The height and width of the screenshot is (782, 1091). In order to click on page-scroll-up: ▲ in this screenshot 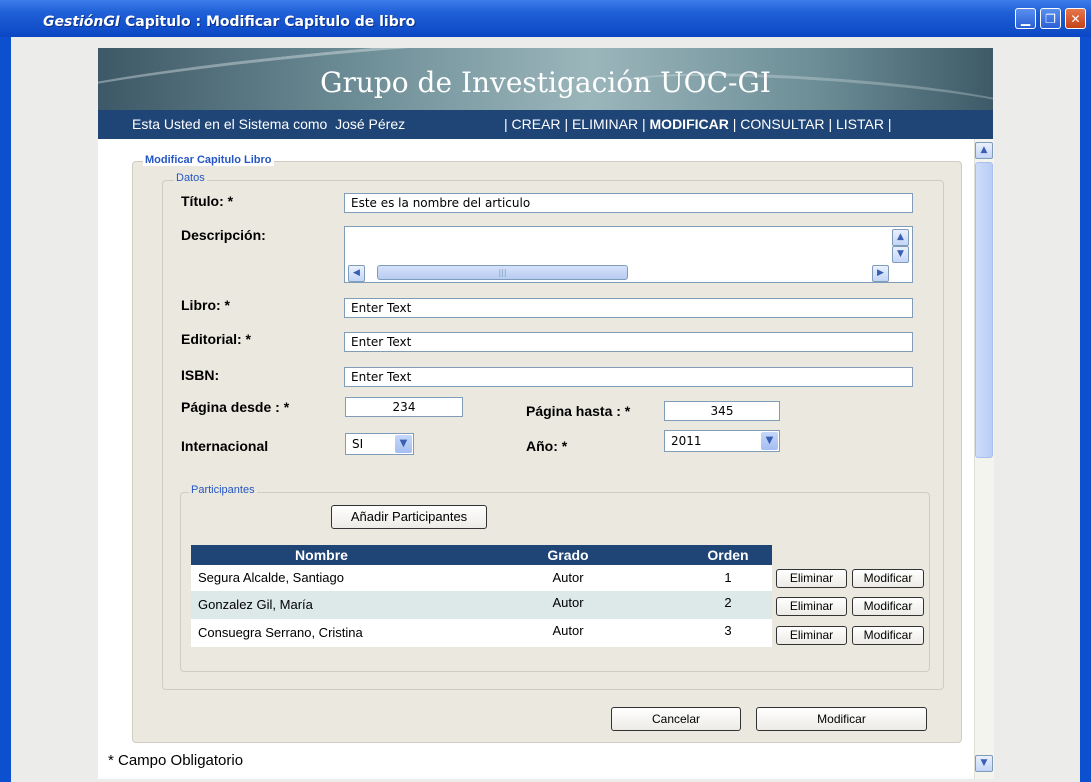, I will do `click(984, 150)`.